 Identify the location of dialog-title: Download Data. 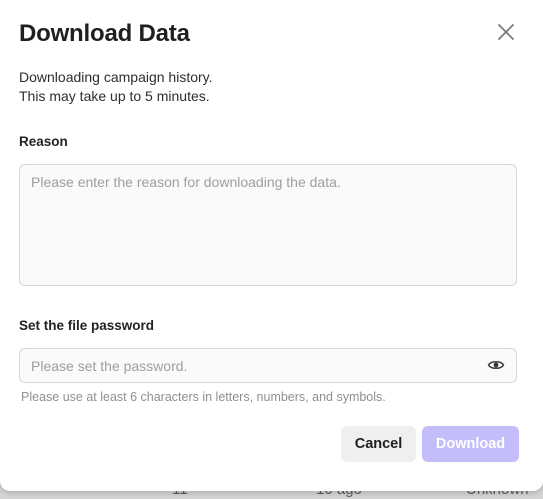
(104, 33).